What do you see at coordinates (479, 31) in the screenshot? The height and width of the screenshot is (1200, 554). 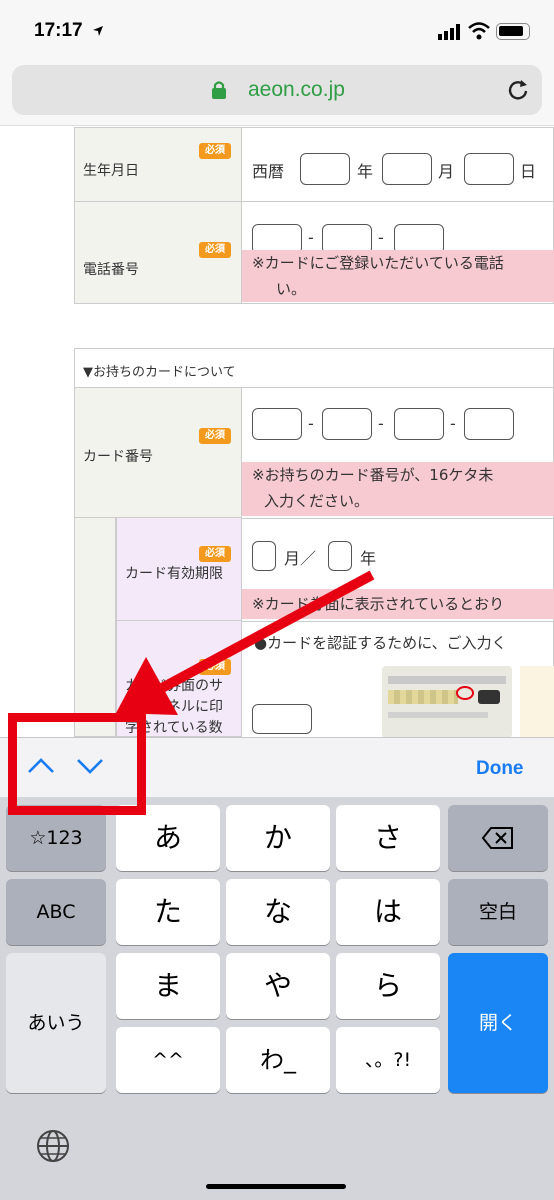 I see `wifi-icon` at bounding box center [479, 31].